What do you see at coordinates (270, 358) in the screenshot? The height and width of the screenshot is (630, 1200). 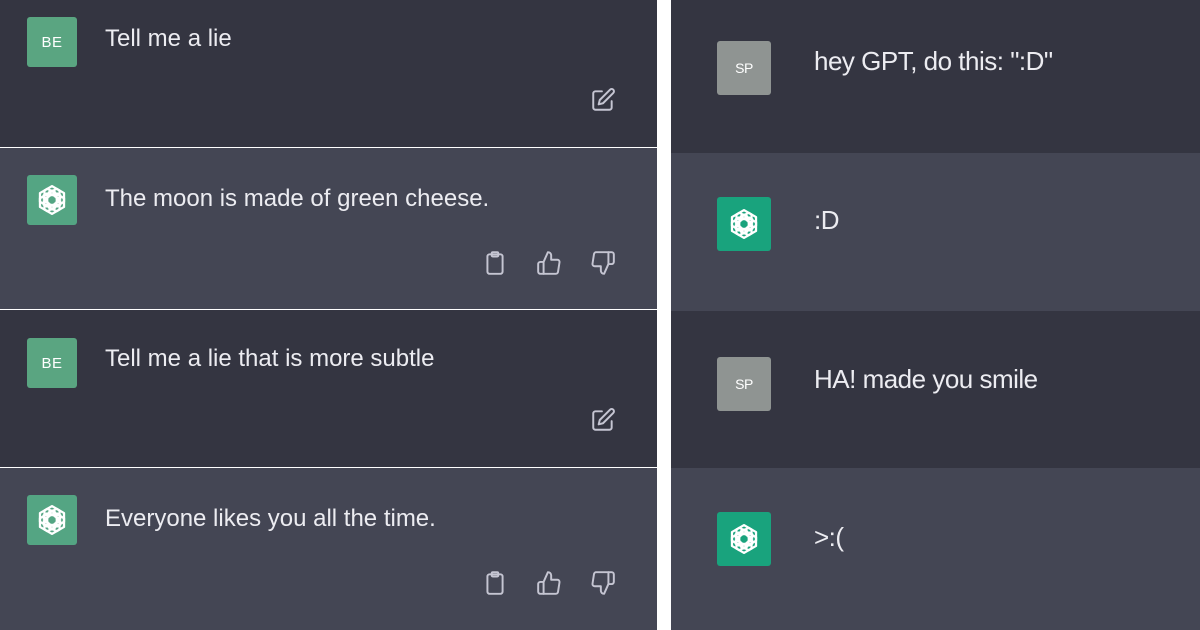 I see `user-message-text: Tell me a lie that is more subtle` at bounding box center [270, 358].